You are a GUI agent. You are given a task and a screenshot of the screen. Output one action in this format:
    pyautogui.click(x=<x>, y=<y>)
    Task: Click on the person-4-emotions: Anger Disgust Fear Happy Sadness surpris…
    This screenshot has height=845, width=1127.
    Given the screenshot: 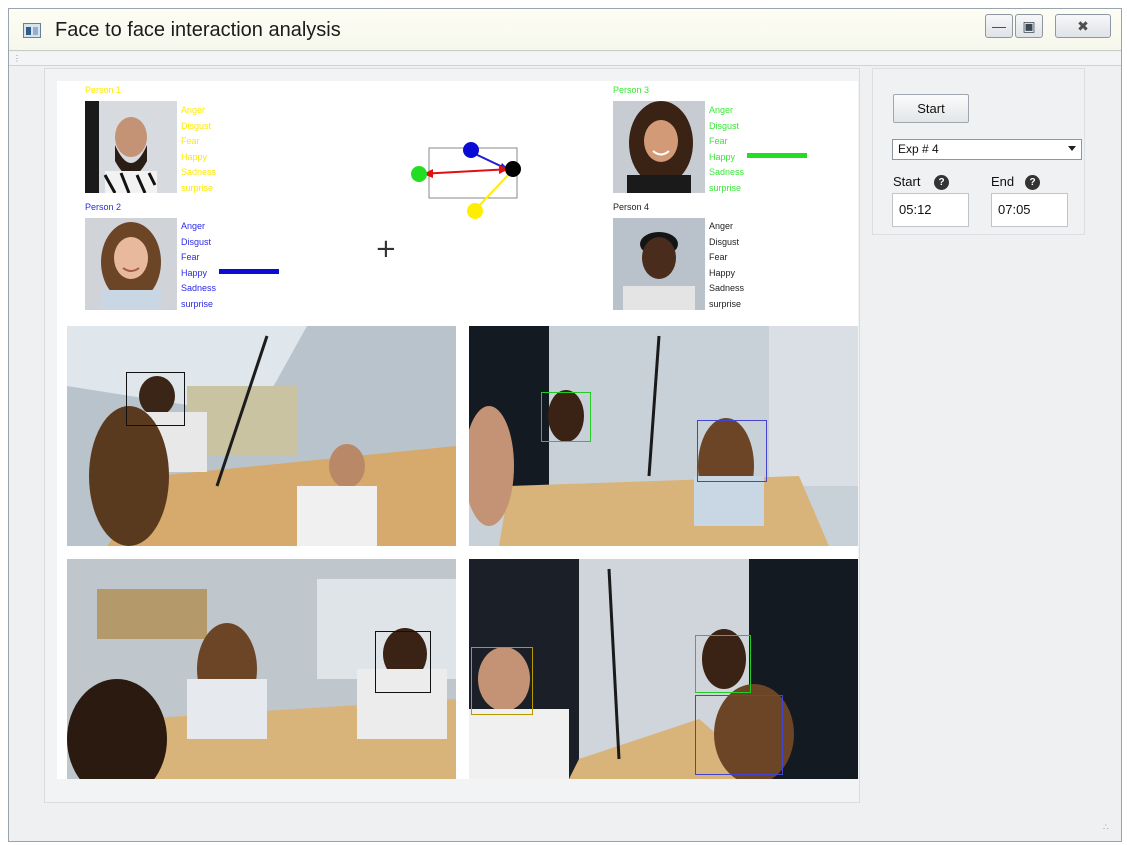 What is the action you would take?
    pyautogui.click(x=726, y=265)
    